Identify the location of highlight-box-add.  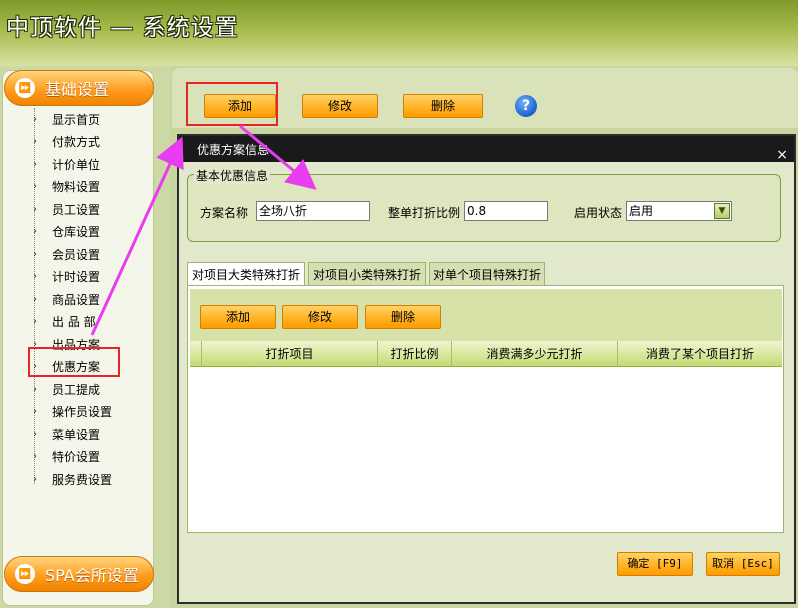
(232, 104).